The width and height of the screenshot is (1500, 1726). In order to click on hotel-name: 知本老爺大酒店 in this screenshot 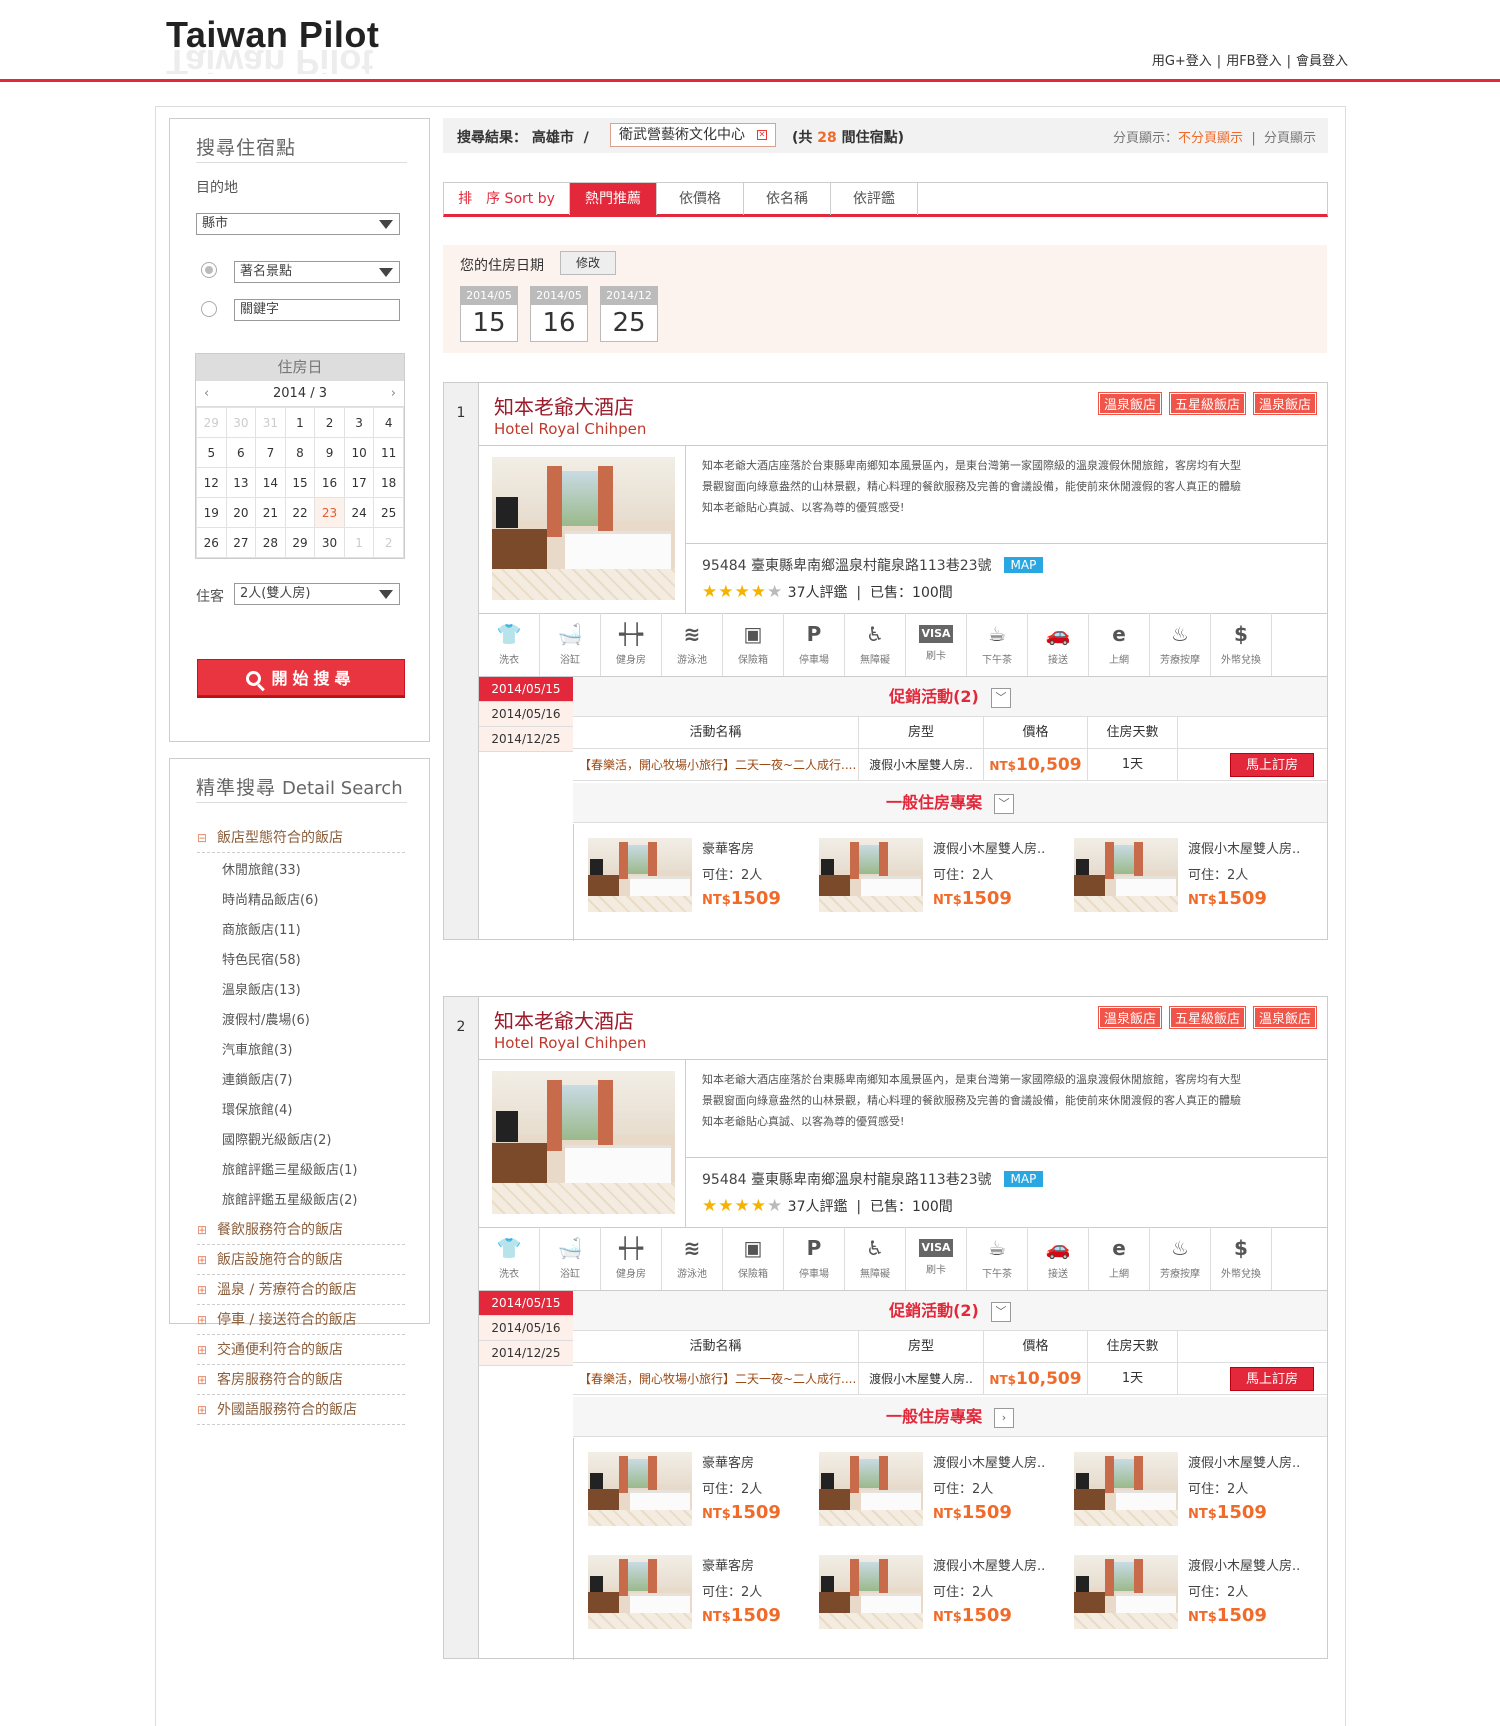, I will do `click(564, 405)`.